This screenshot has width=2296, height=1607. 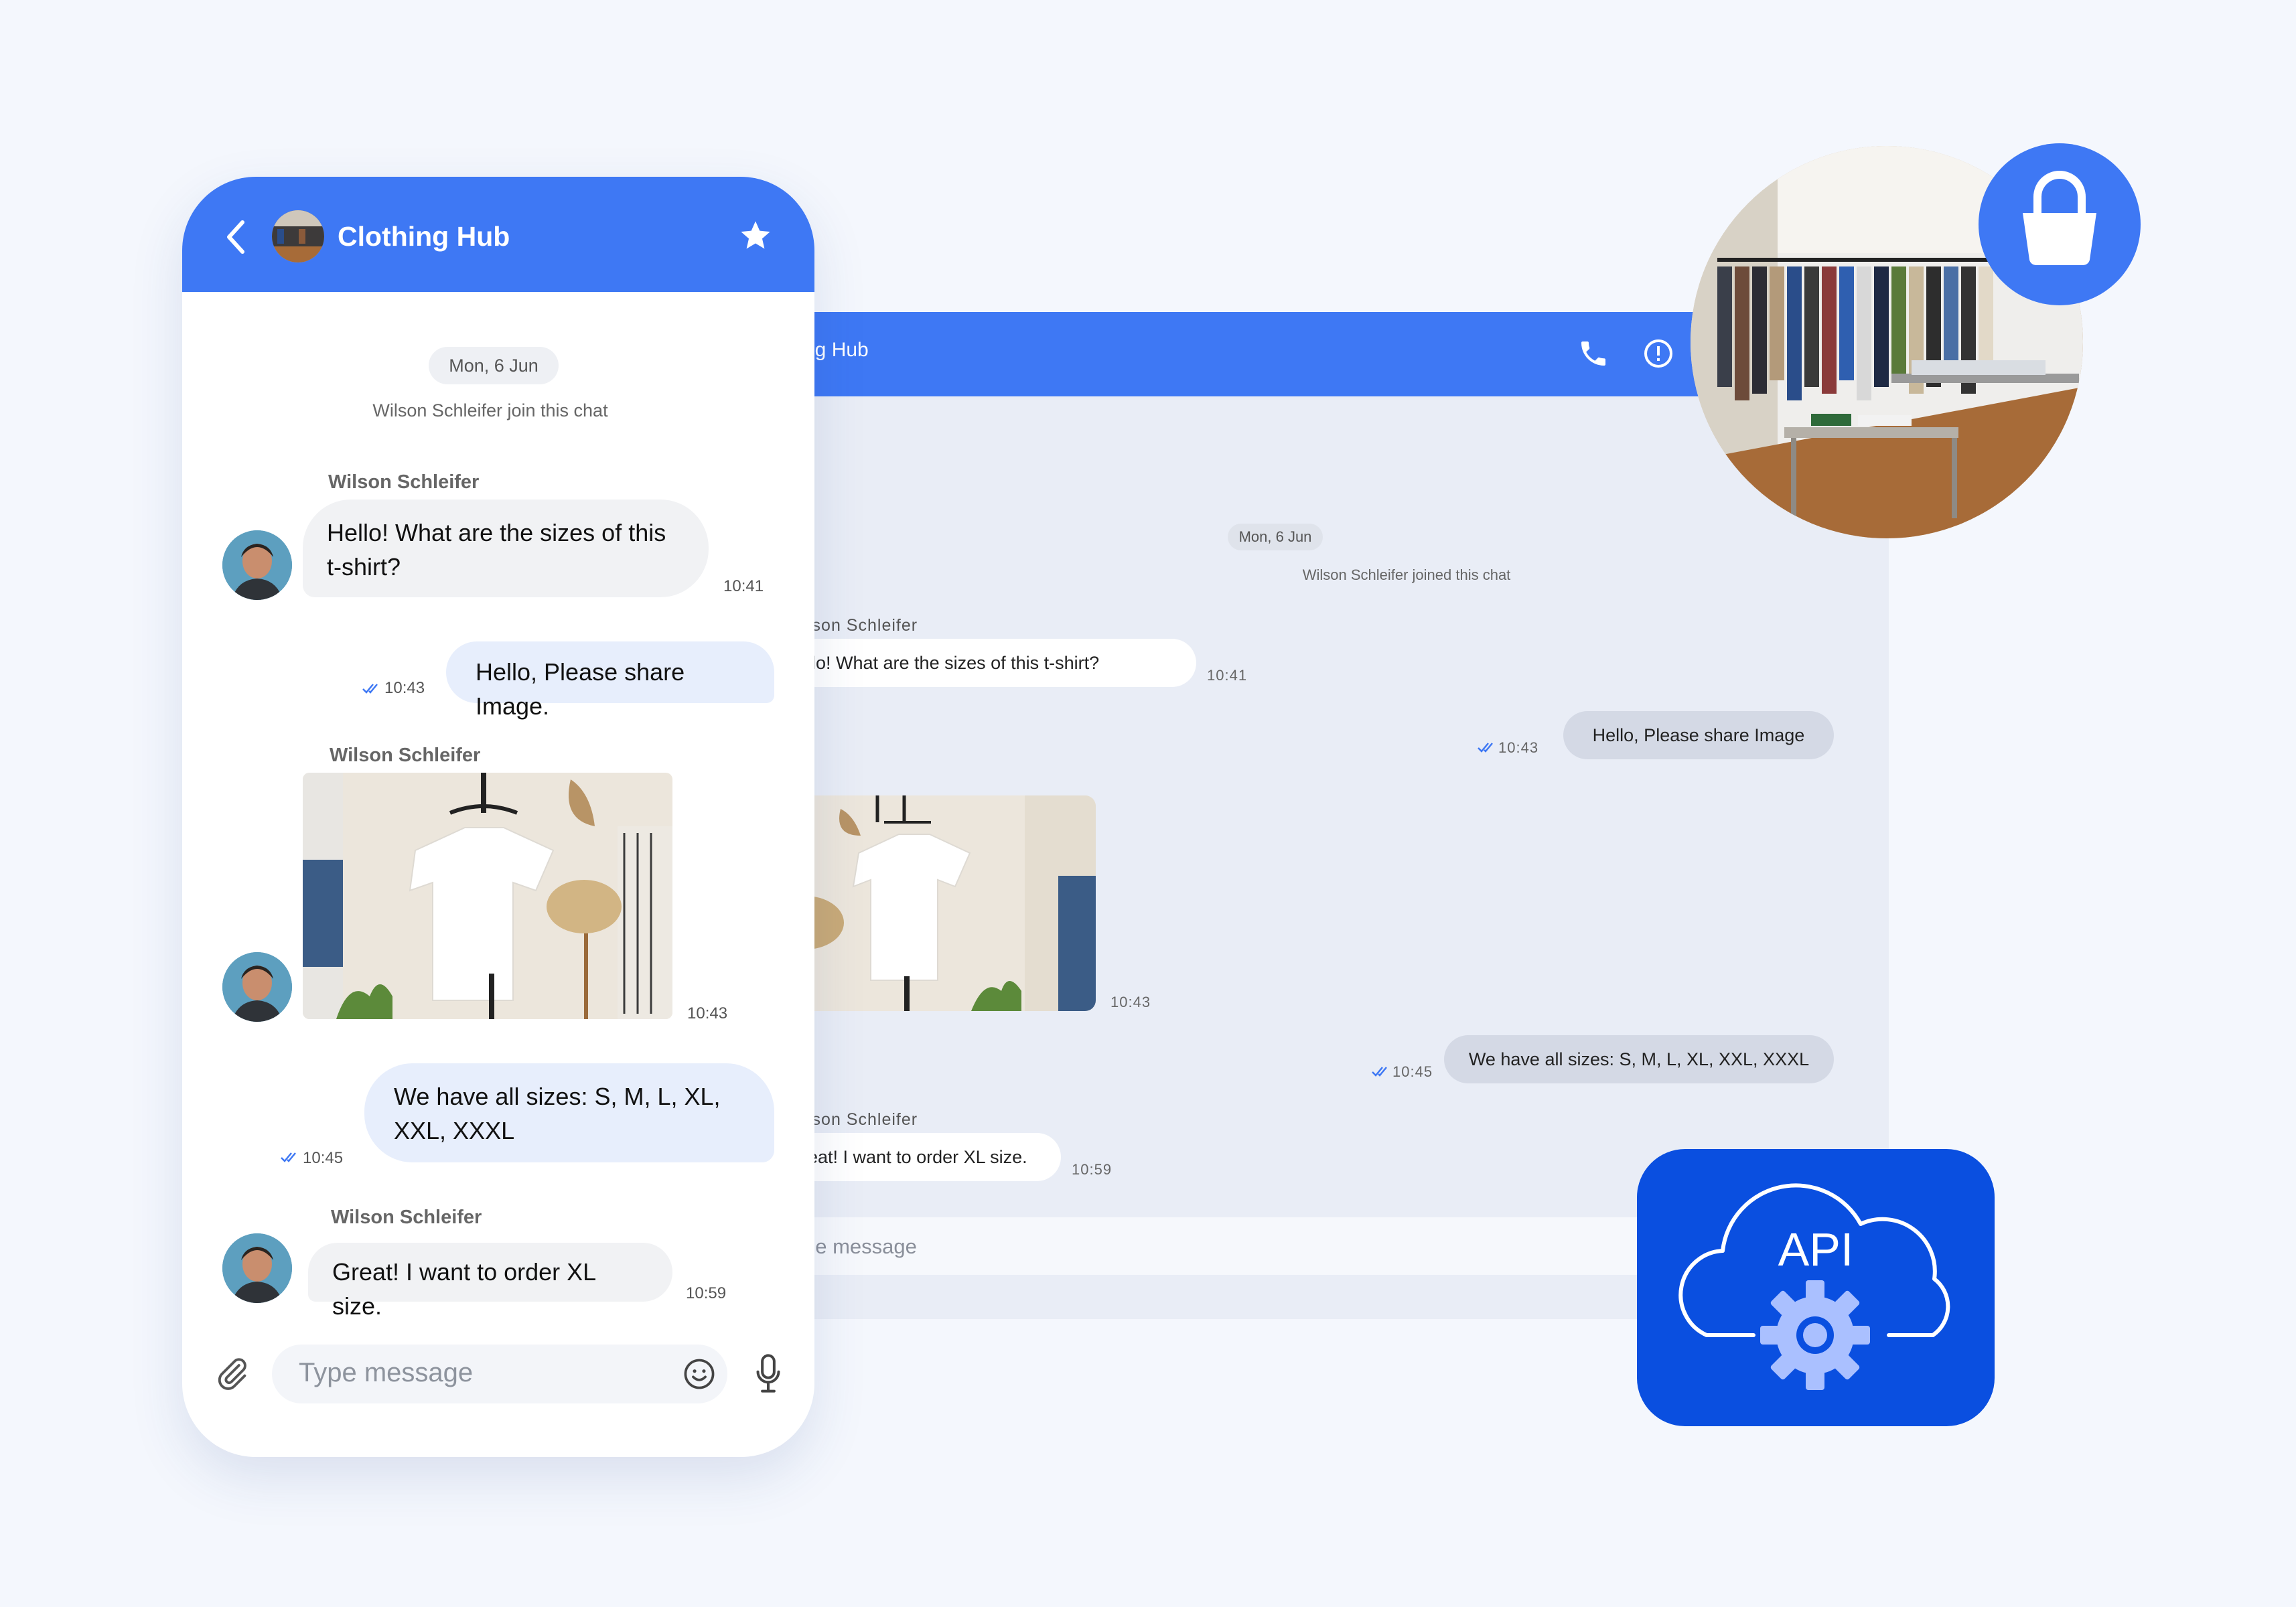 What do you see at coordinates (768, 1373) in the screenshot?
I see `microphone-icon` at bounding box center [768, 1373].